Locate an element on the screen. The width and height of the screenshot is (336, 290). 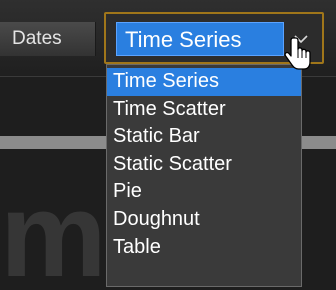
dates-tab: Dates is located at coordinates (48, 39).